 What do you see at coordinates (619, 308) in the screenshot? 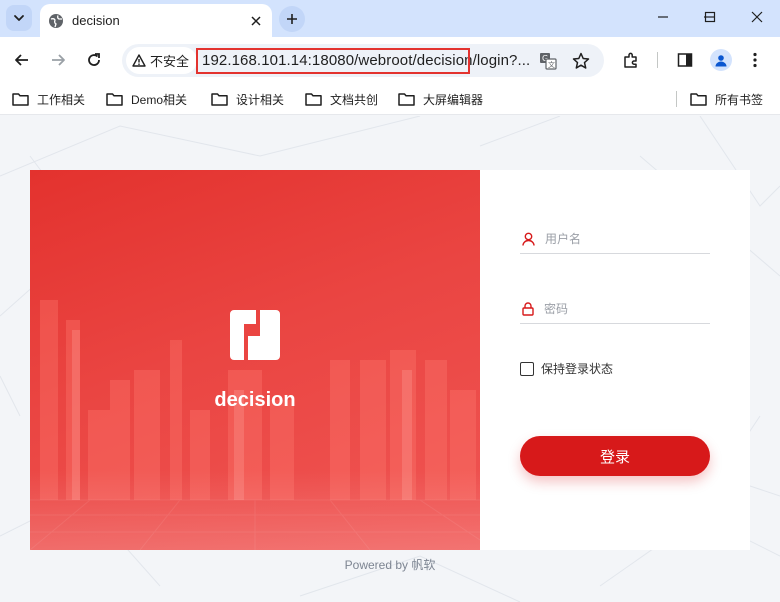
I see `password-input` at bounding box center [619, 308].